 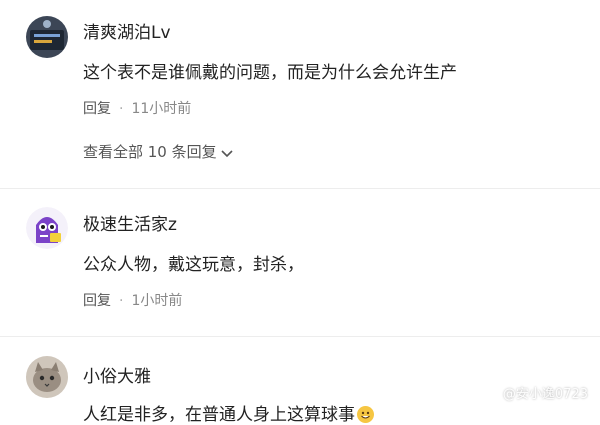 I want to click on comment-2-text: 公众人物，戴这玩意，封杀，, so click(x=193, y=265).